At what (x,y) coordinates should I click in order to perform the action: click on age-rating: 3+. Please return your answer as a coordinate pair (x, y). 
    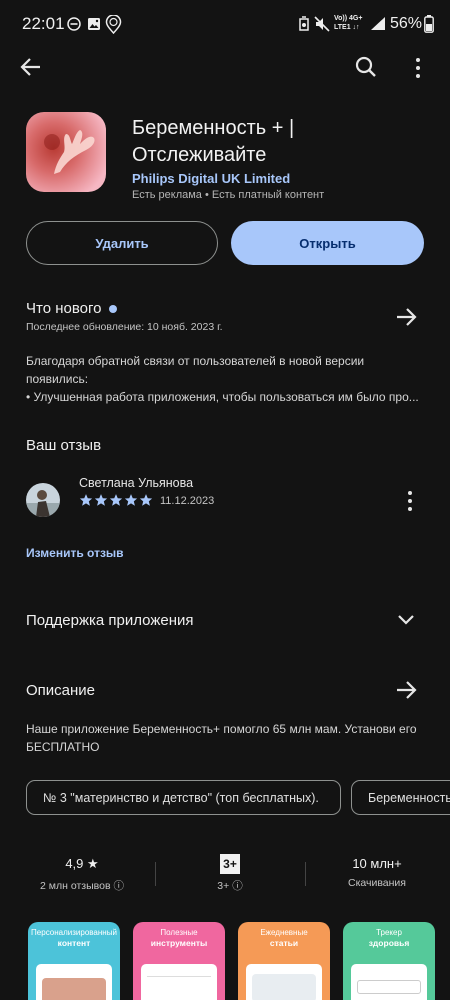
    Looking at the image, I should click on (223, 886).